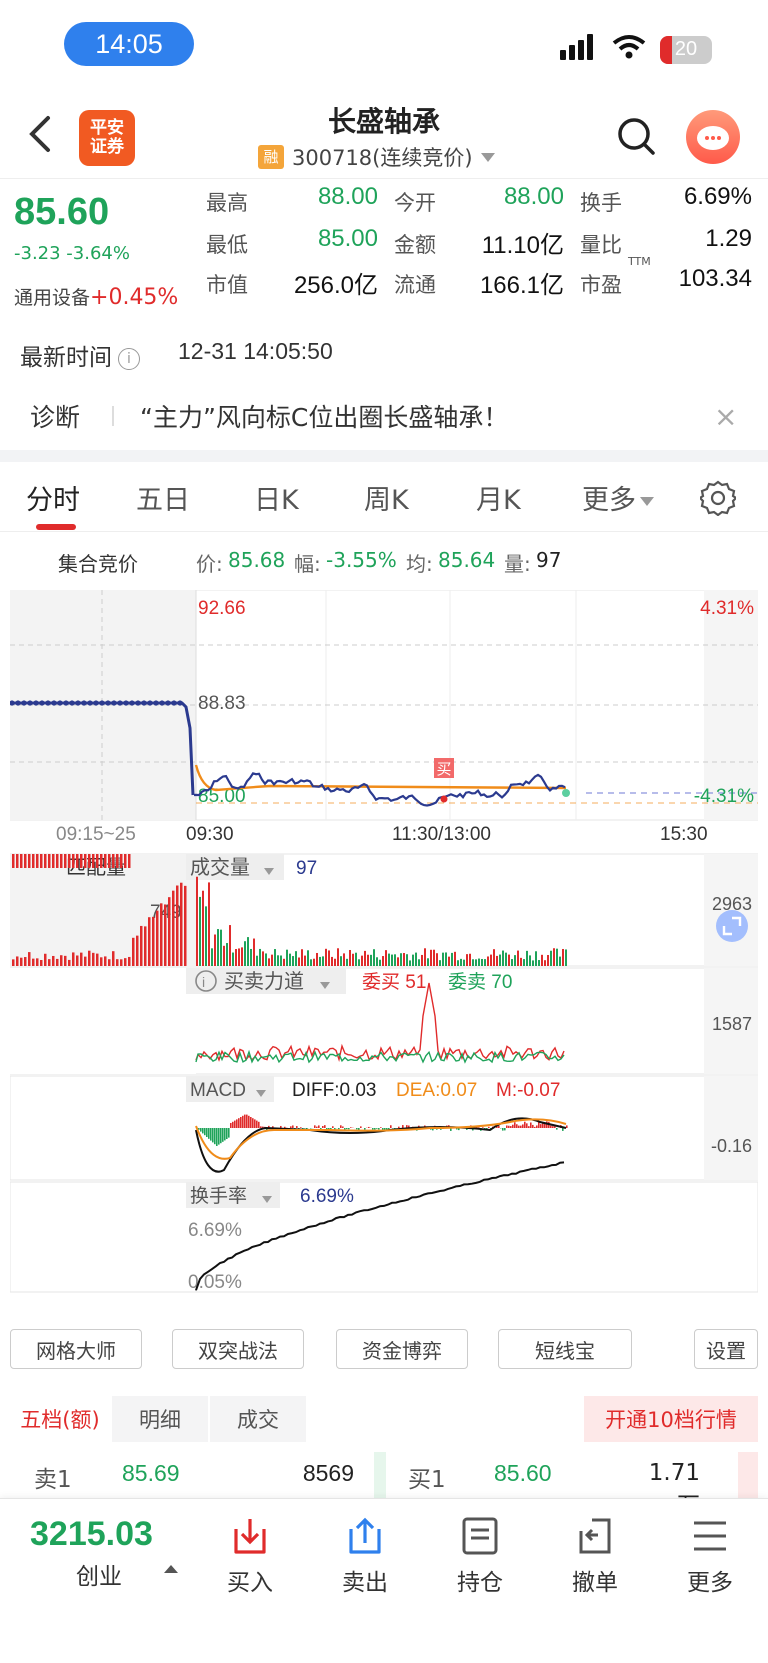  Describe the element at coordinates (618, 497) in the screenshot. I see `tab-more: 更多` at that location.